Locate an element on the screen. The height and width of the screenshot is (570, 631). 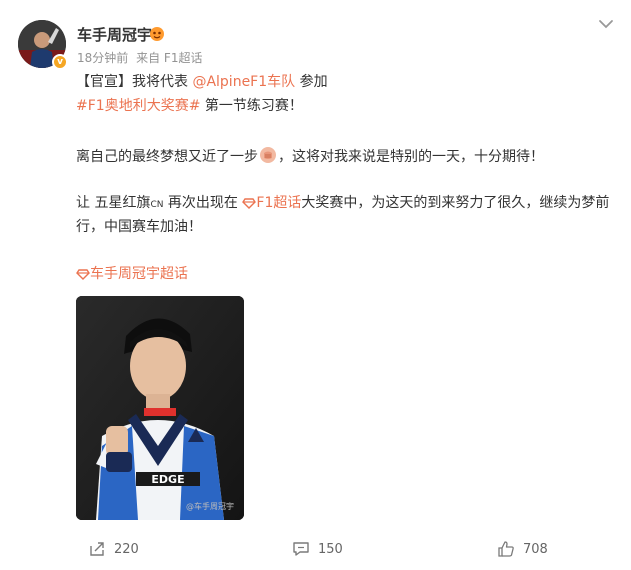
comment-button: 150 is located at coordinates (317, 549).